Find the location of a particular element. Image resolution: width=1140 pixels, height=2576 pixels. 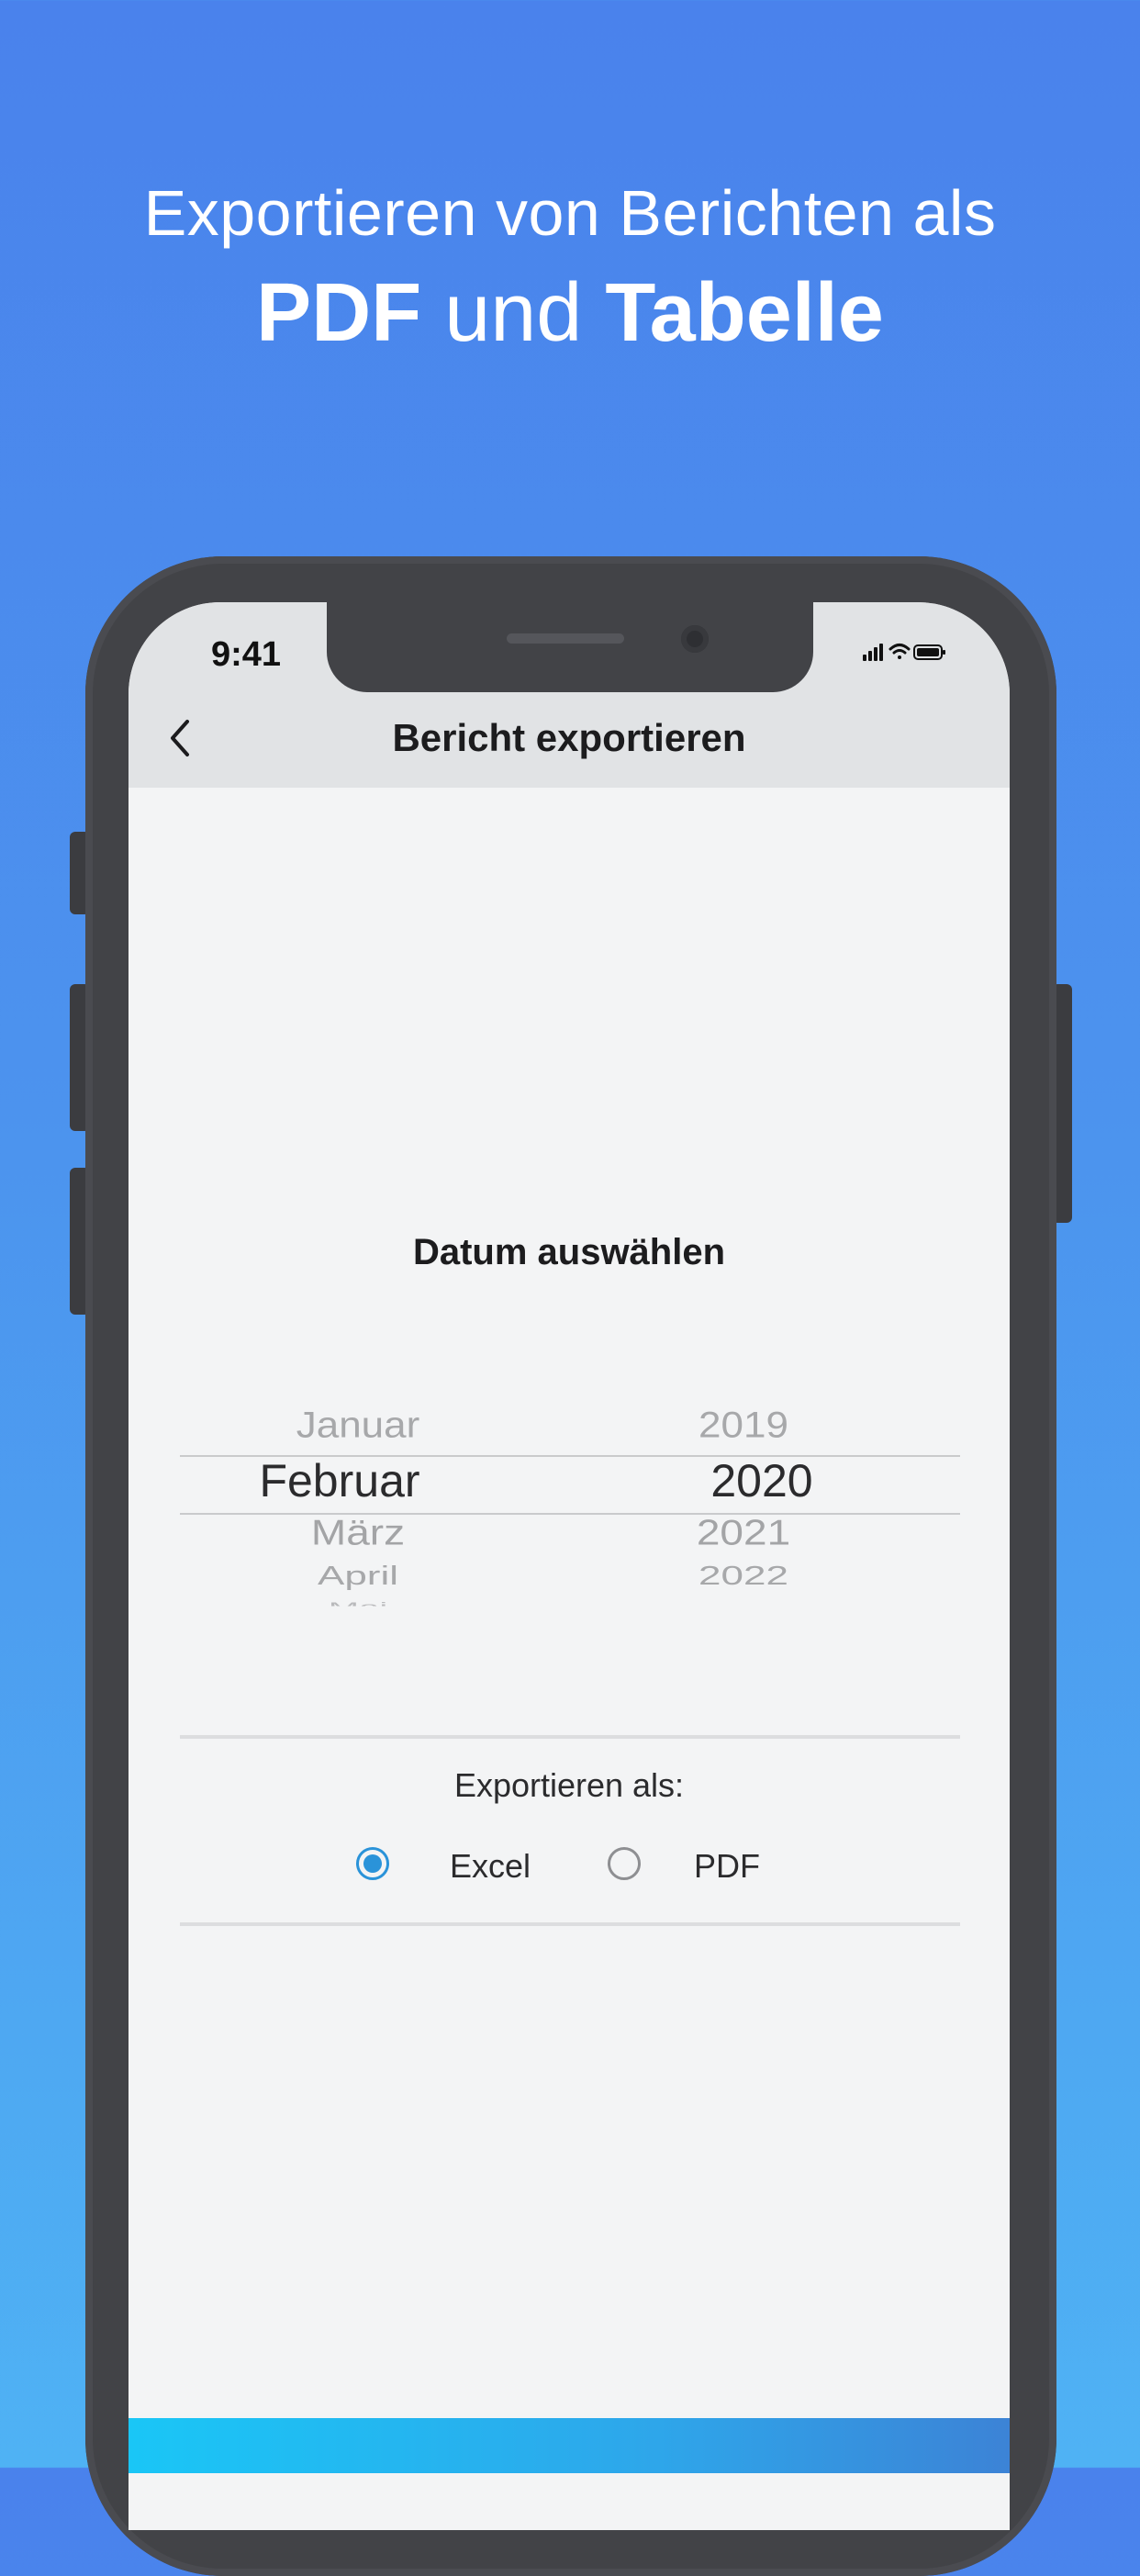

picker-month-selected: Februar is located at coordinates (339, 1480).